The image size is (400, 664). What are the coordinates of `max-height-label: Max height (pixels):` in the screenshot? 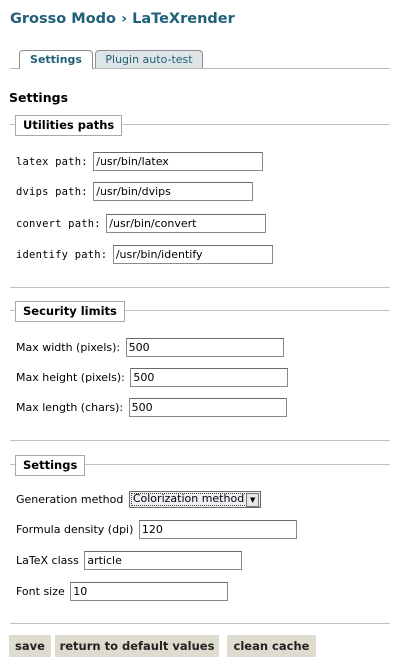 It's located at (70, 377).